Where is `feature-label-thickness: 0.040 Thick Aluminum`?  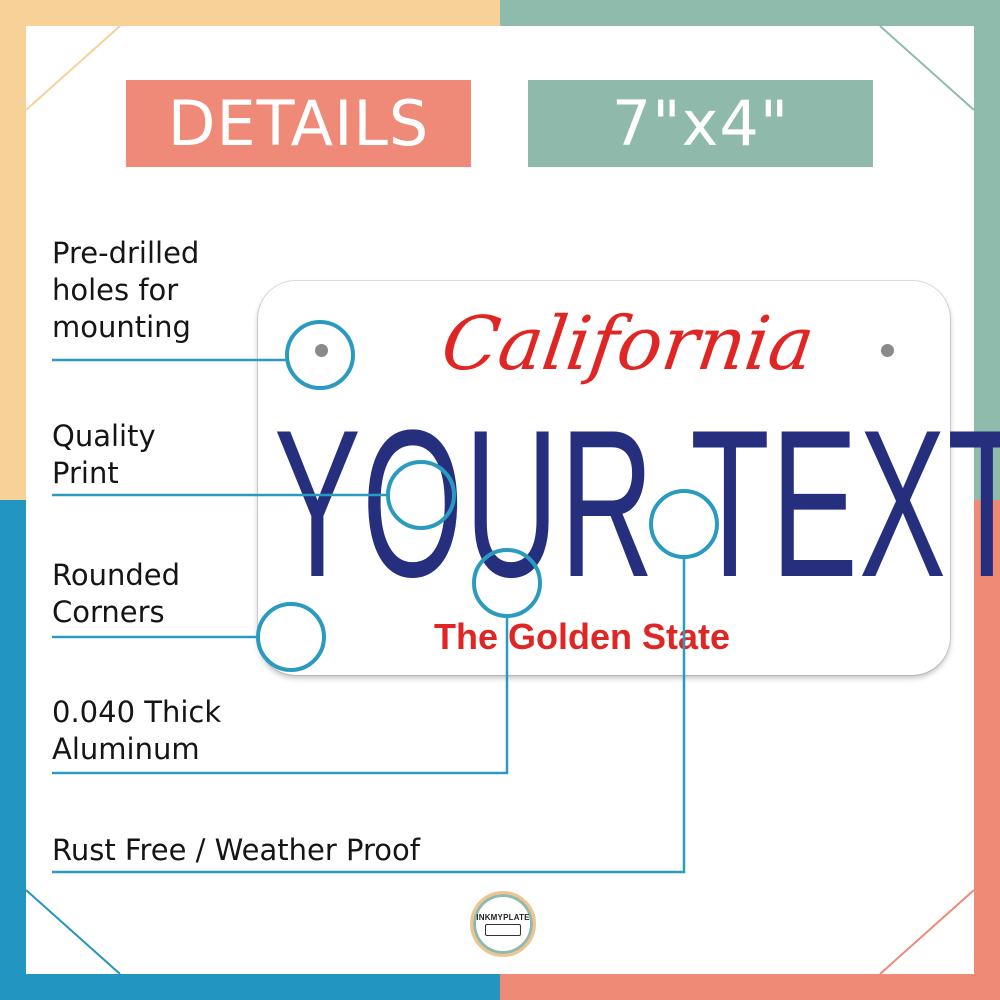 feature-label-thickness: 0.040 Thick Aluminum is located at coordinates (137, 730).